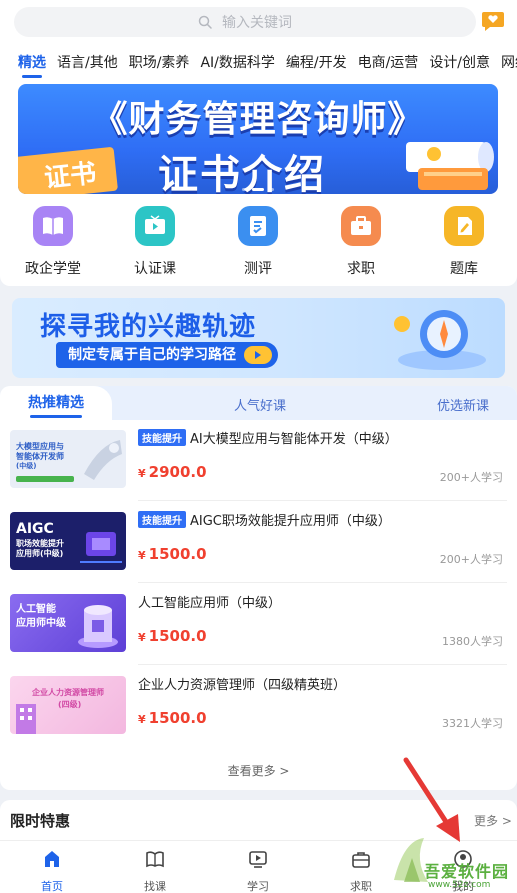 The image size is (517, 893). Describe the element at coordinates (159, 62) in the screenshot. I see `category-tab-workplace: 职场/素养` at that location.